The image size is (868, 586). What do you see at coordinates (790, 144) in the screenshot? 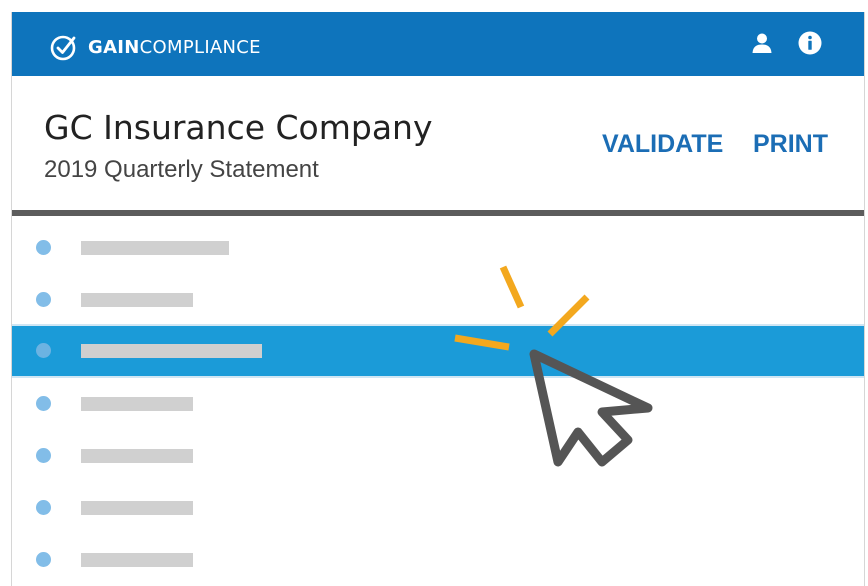
I see `print-button: PRINT` at bounding box center [790, 144].